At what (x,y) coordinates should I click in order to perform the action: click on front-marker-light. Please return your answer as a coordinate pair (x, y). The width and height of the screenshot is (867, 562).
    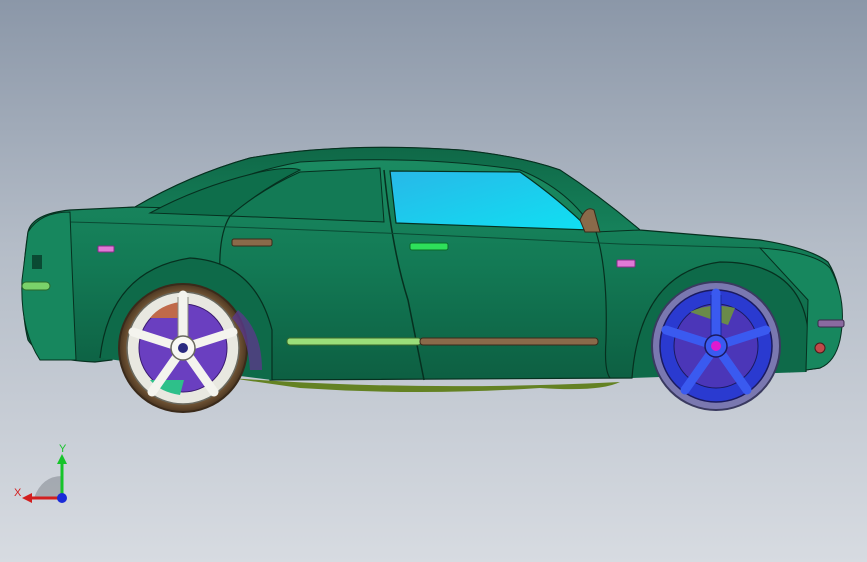
    Looking at the image, I should click on (831, 323).